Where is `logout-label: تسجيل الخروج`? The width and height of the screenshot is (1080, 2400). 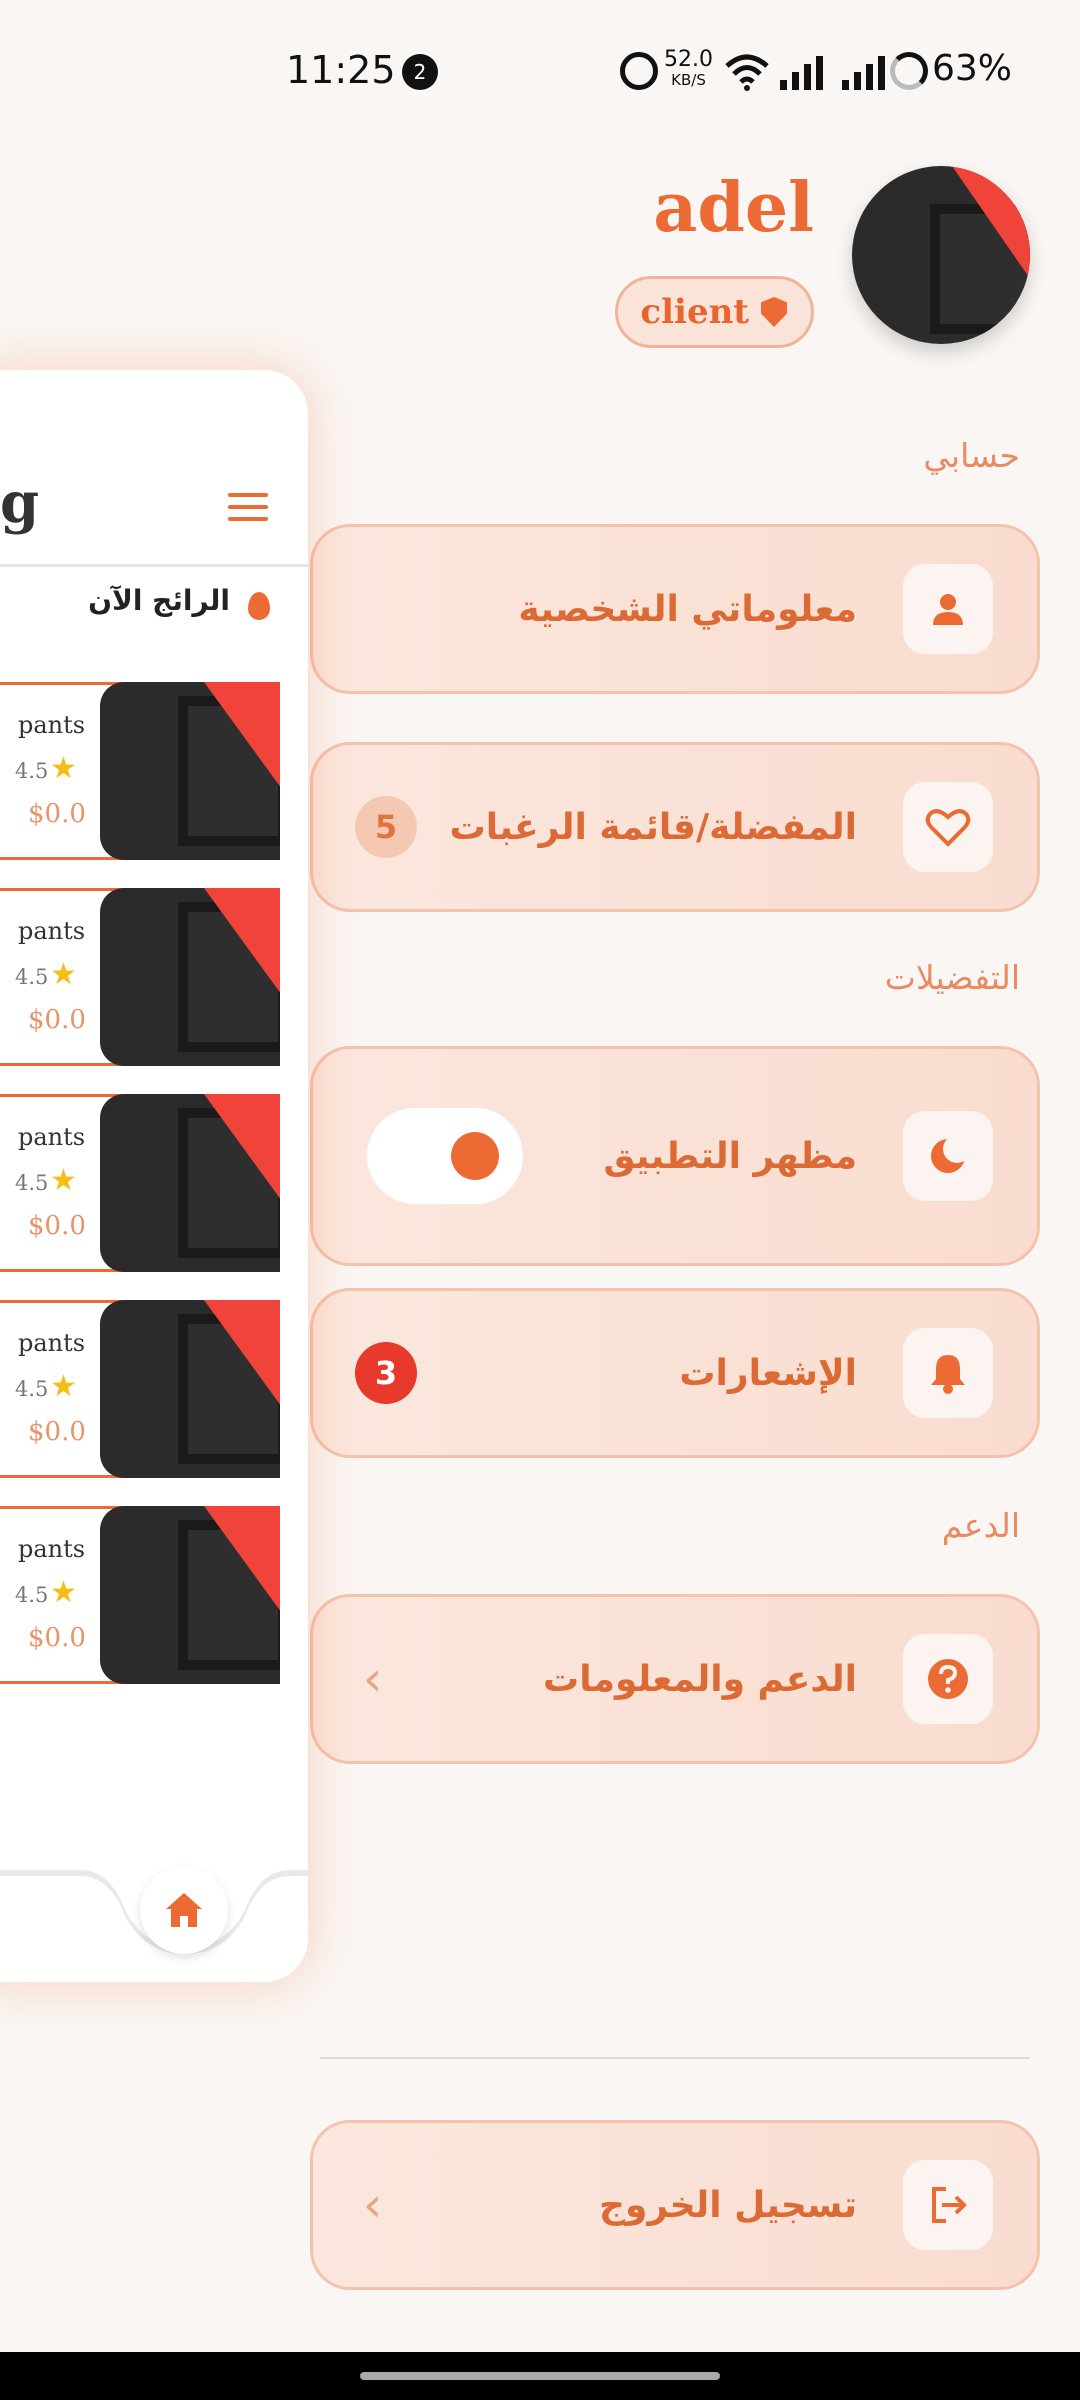
logout-label: تسجيل الخروج is located at coordinates (728, 2205).